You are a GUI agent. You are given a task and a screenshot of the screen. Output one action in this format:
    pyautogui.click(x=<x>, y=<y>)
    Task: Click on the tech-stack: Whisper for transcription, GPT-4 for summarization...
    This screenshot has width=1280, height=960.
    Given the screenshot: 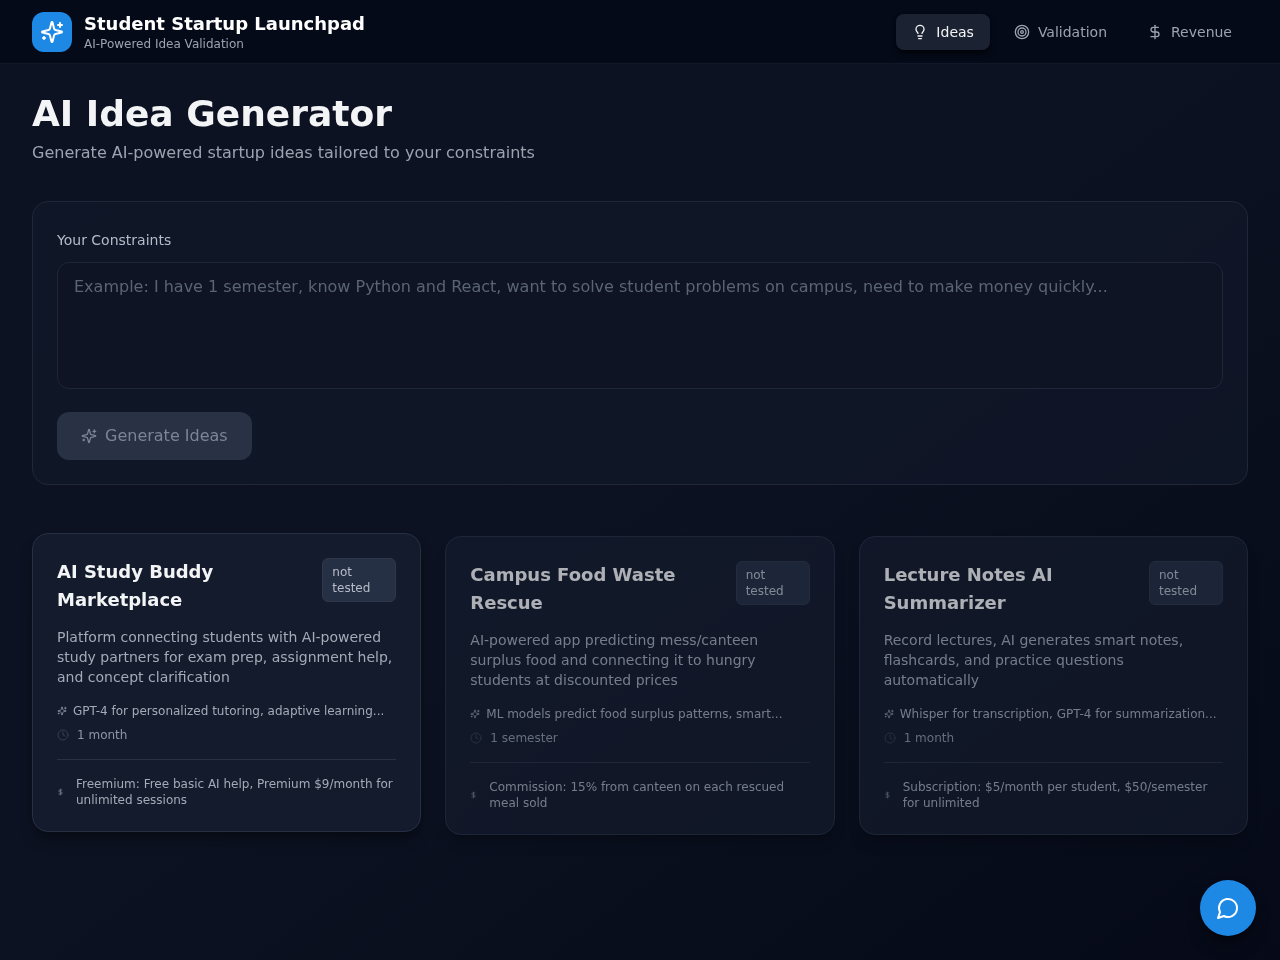 What is the action you would take?
    pyautogui.click(x=1058, y=714)
    